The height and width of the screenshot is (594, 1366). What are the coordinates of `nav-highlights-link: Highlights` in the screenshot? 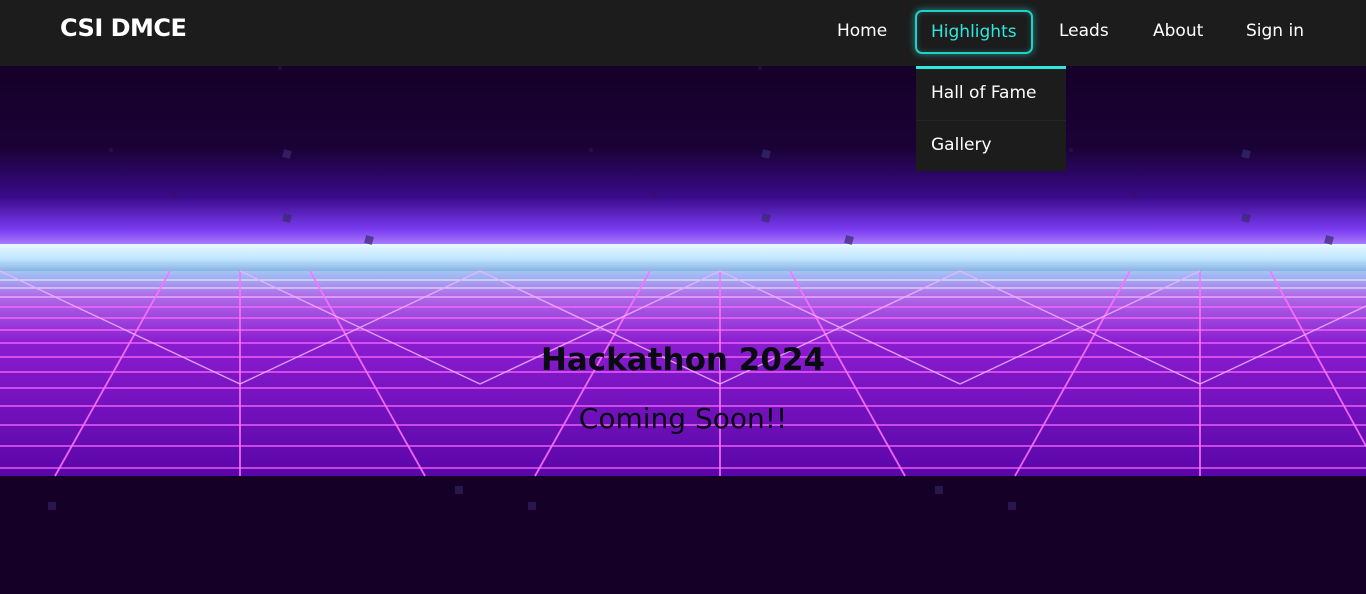 It's located at (974, 32).